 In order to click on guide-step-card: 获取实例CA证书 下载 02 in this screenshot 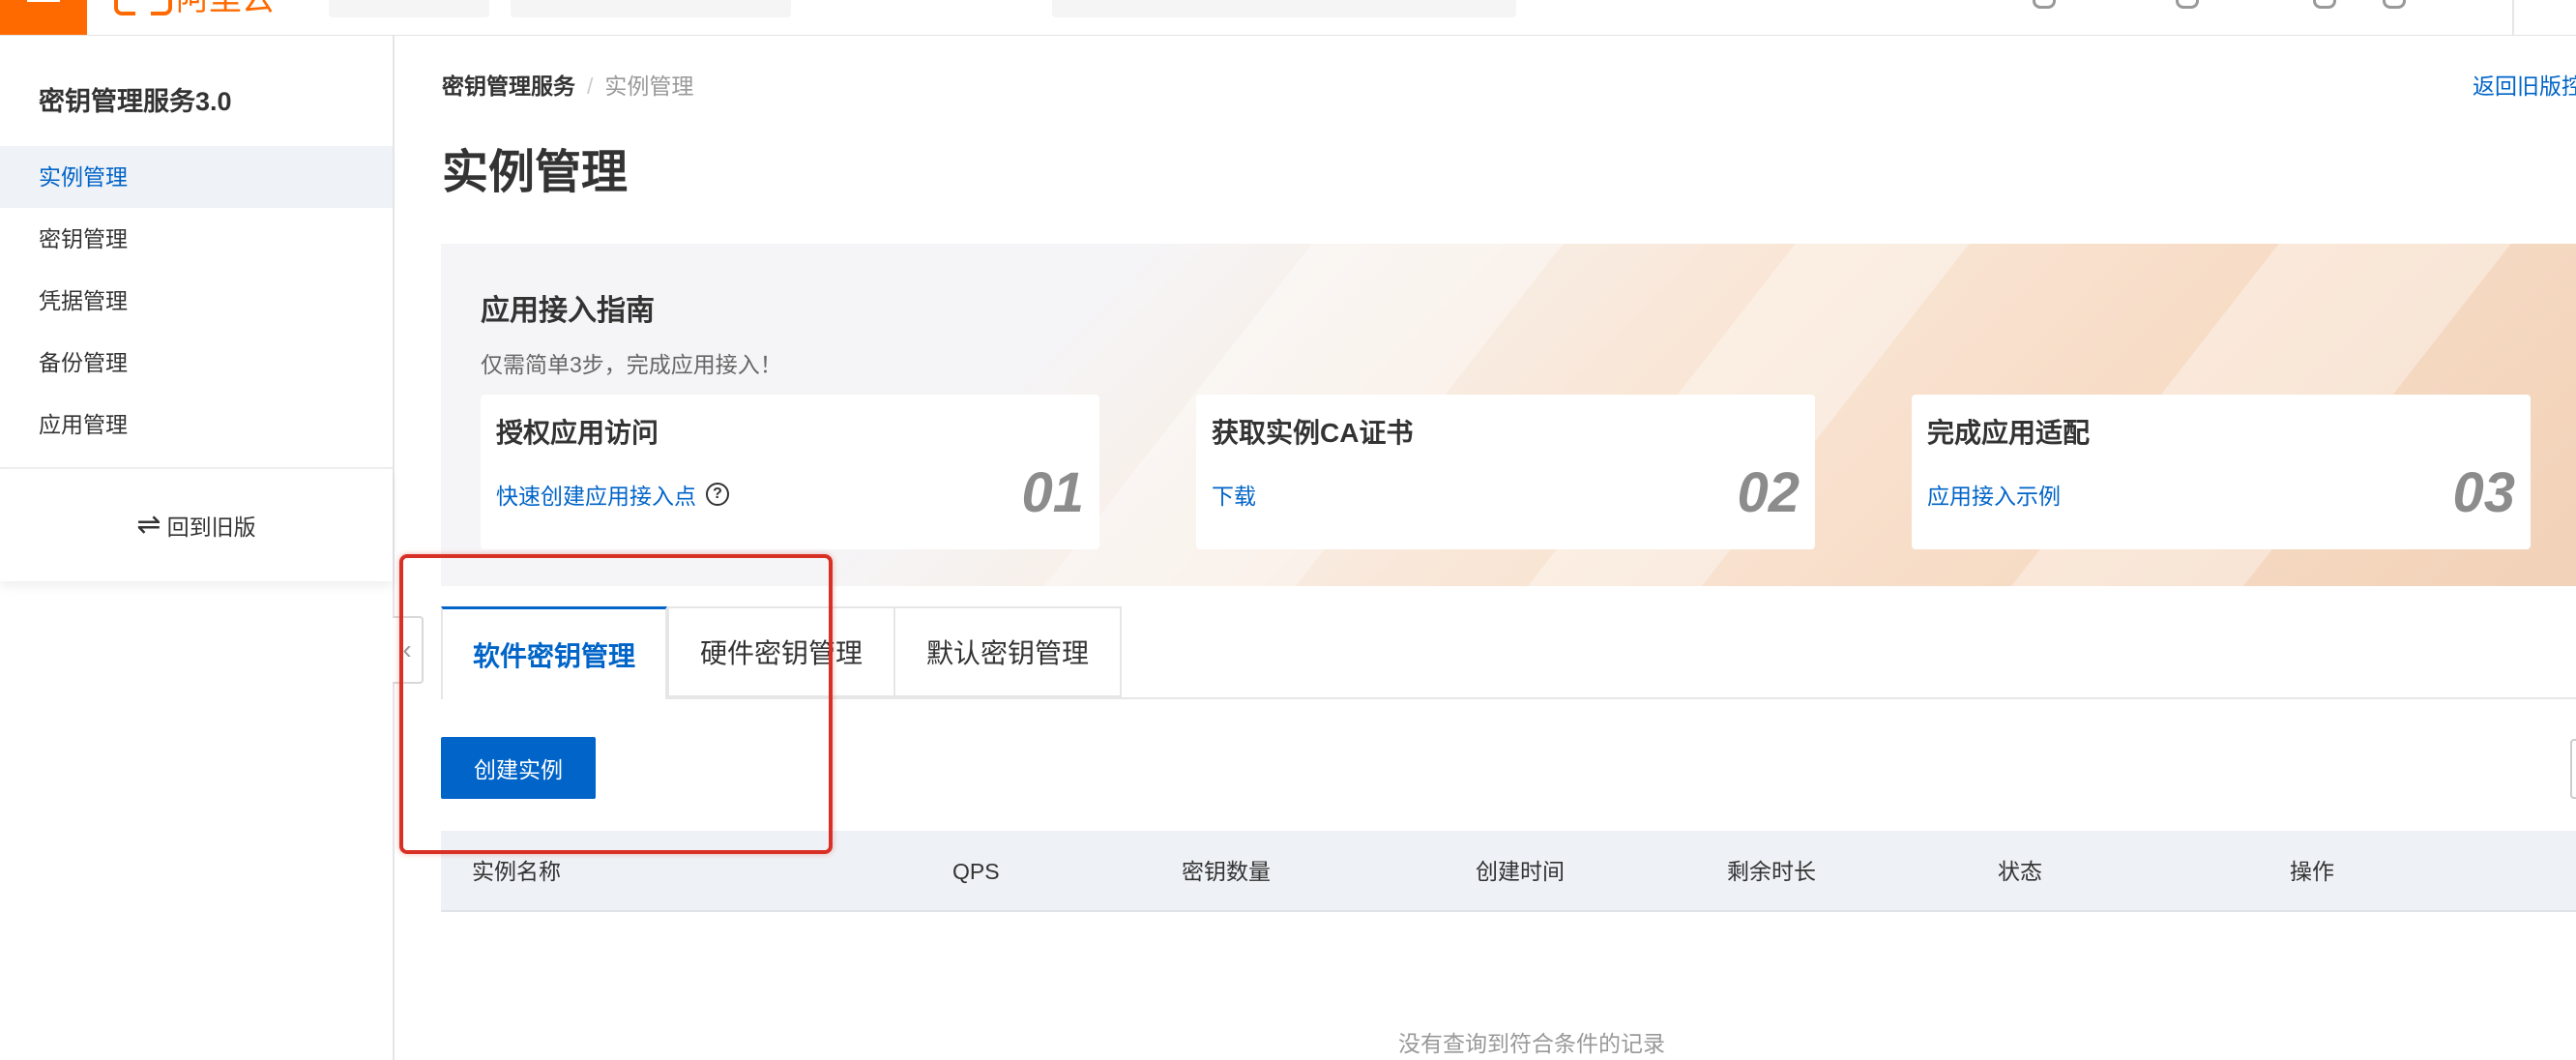, I will do `click(1505, 472)`.